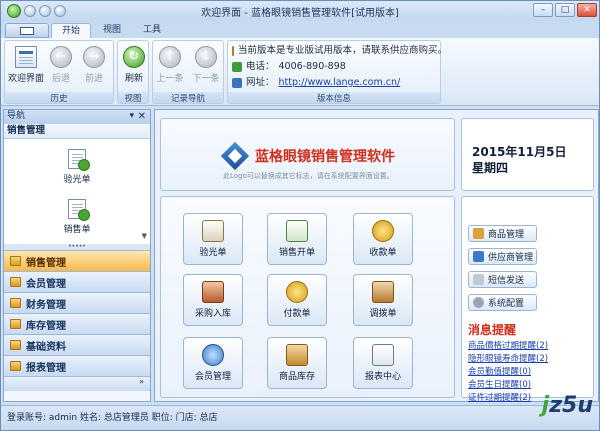 The width and height of the screenshot is (600, 431). I want to click on coins-minus-icon, so click(297, 292).